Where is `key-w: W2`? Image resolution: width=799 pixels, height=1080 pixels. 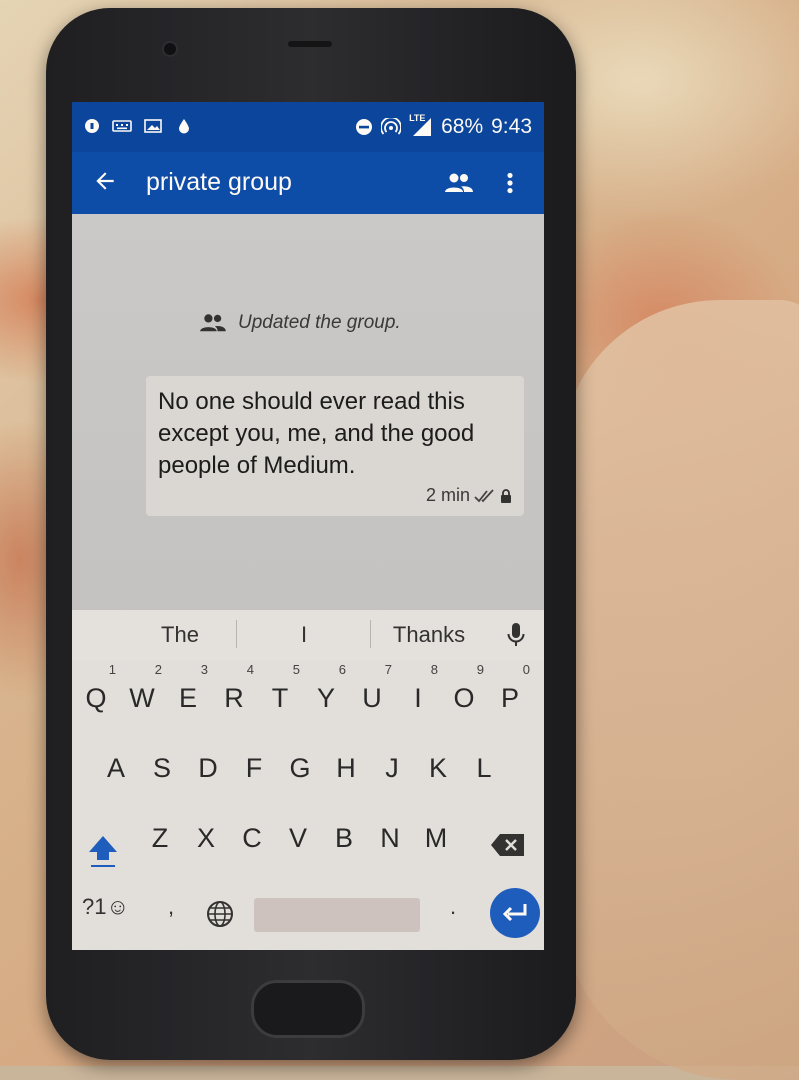
key-w: W2 is located at coordinates (142, 694).